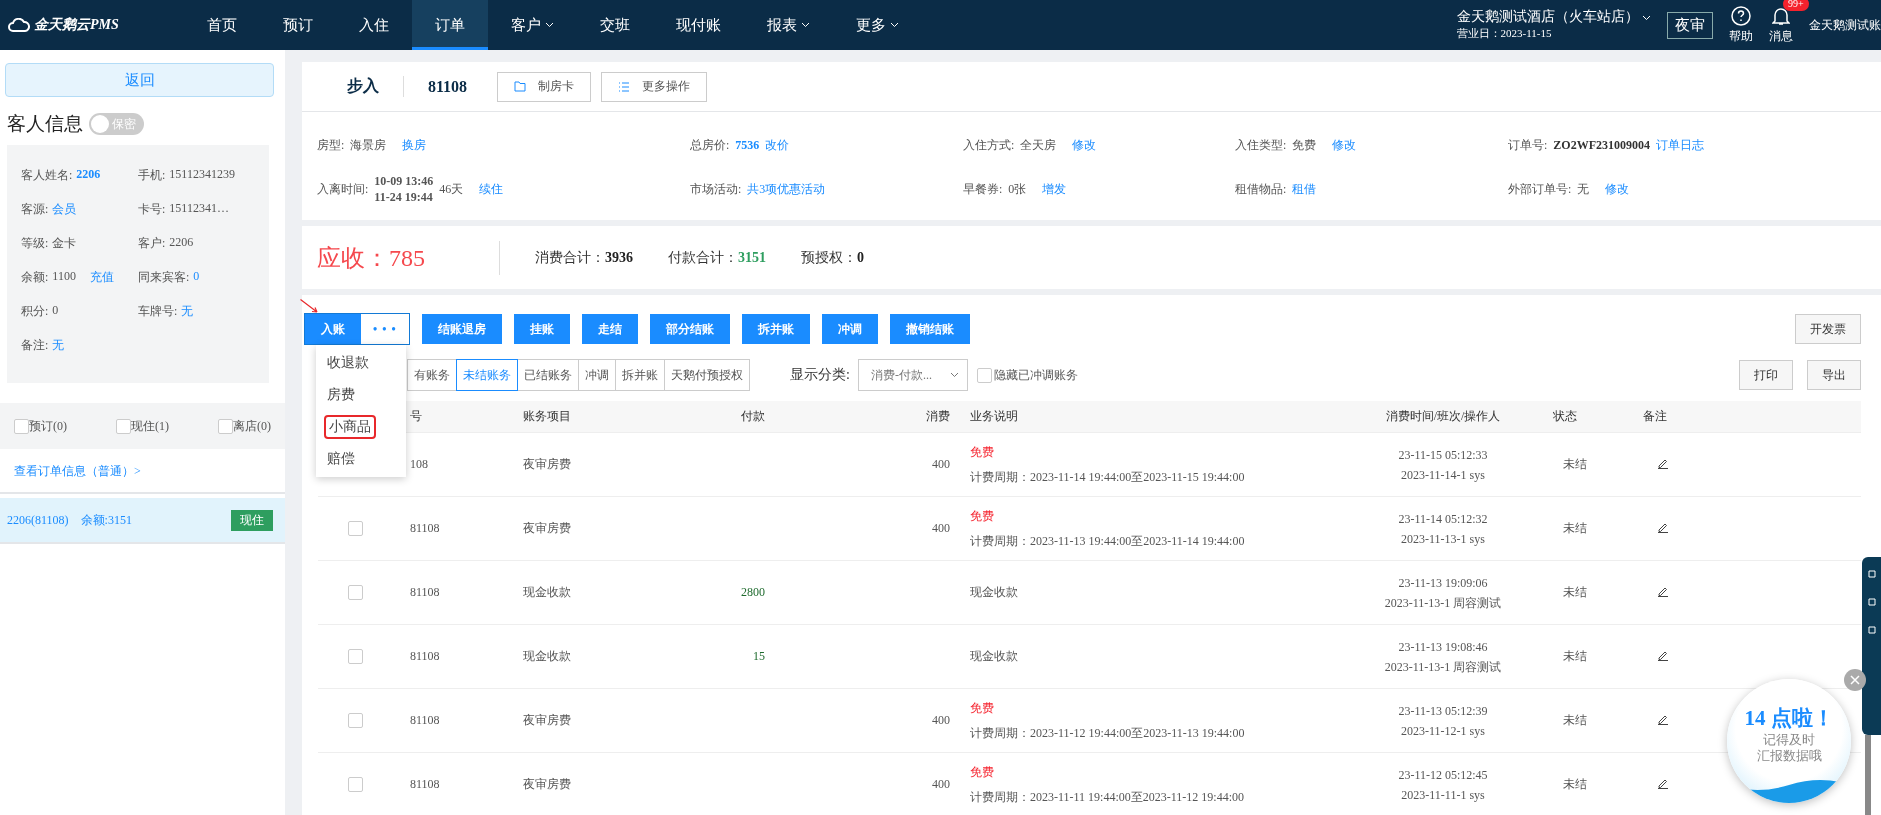  What do you see at coordinates (64, 209) in the screenshot?
I see `link: 会员` at bounding box center [64, 209].